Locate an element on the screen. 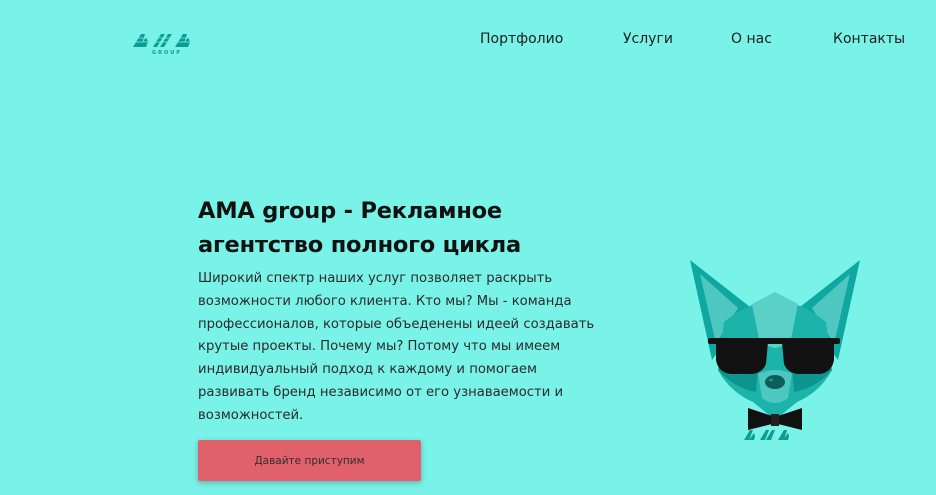 The width and height of the screenshot is (936, 495). nav-item-portfolio: Портфолио is located at coordinates (521, 39).